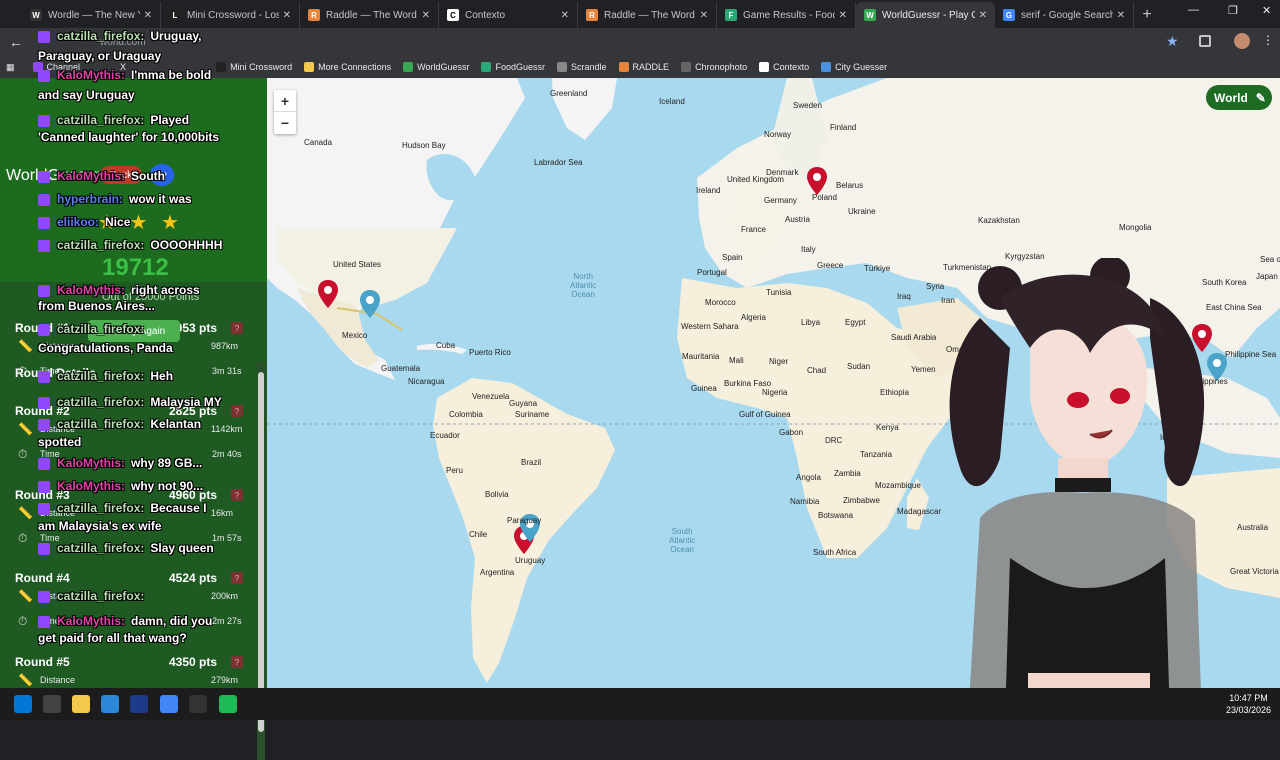 The width and height of the screenshot is (1280, 760). Describe the element at coordinates (682, 531) in the screenshot. I see `ocean-label-line: South` at that location.